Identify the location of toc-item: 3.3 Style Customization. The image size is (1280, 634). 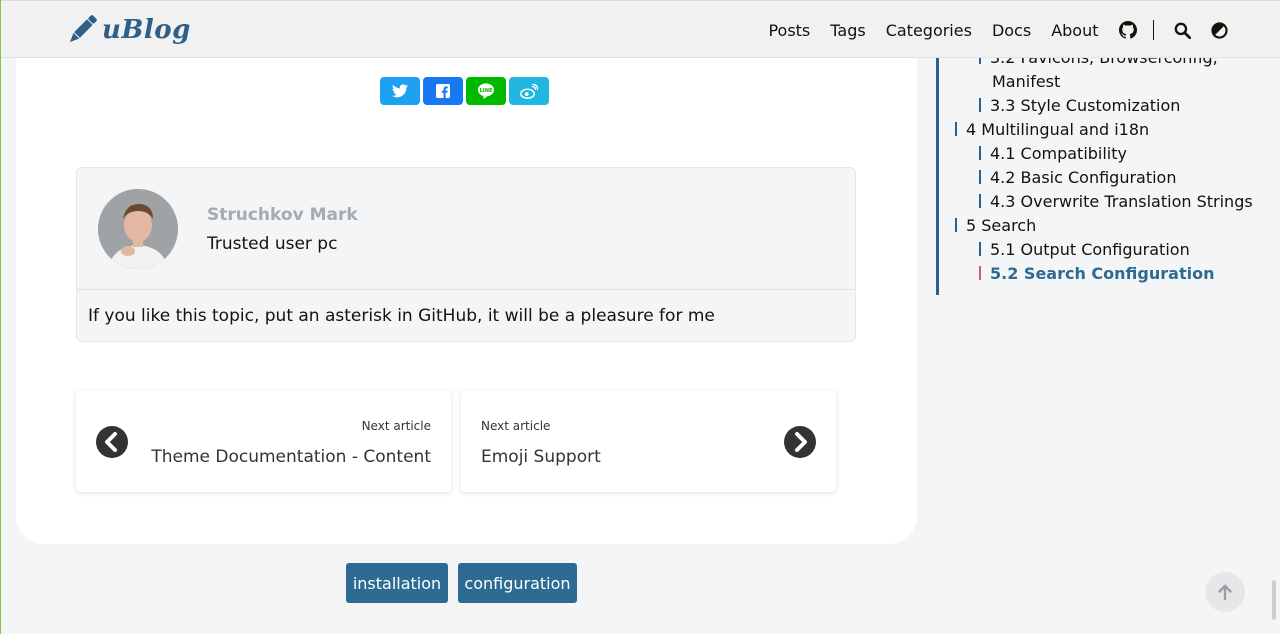
(1079, 105).